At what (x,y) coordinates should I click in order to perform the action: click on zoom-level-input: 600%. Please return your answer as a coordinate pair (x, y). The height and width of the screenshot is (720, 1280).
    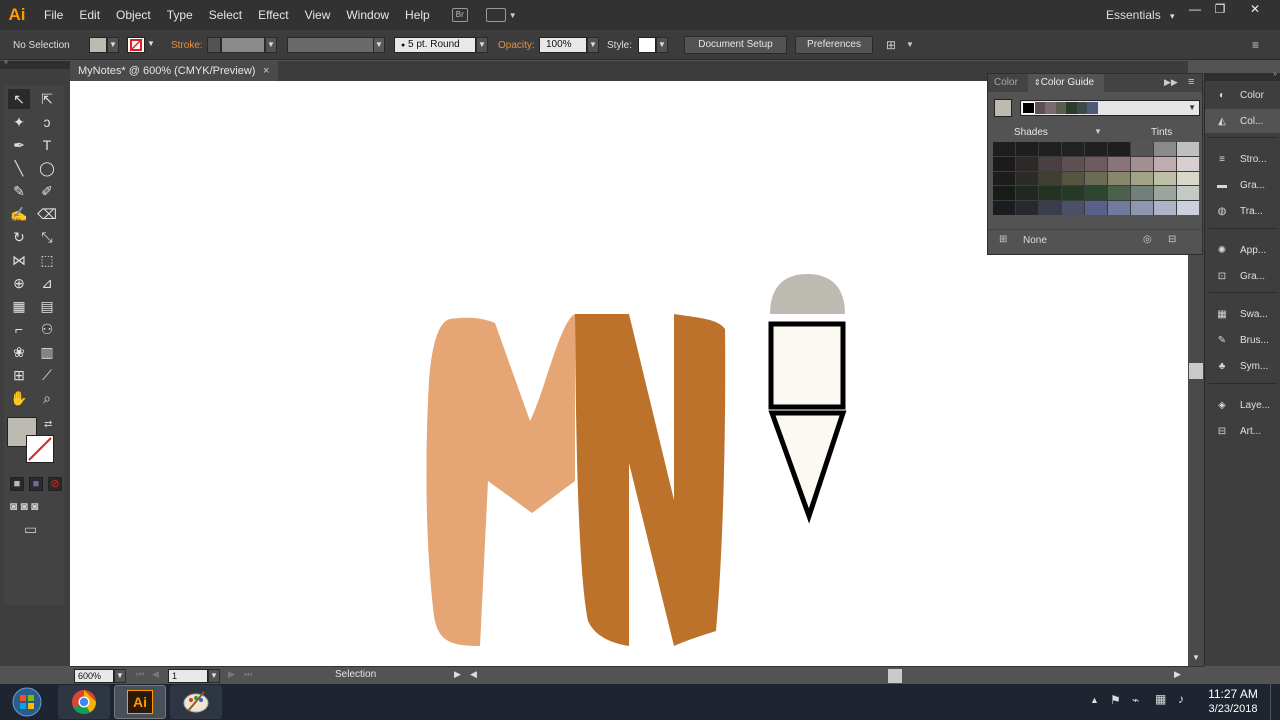
    Looking at the image, I should click on (94, 676).